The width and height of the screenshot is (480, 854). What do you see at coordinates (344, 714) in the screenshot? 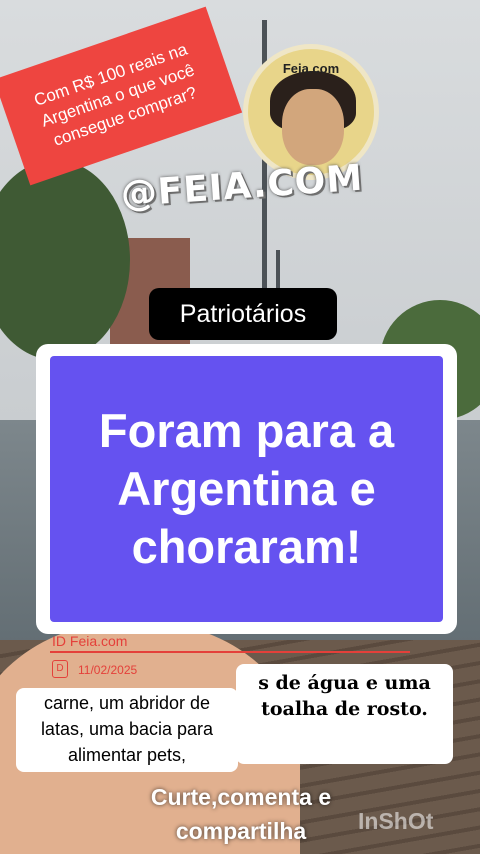
I see `caption-right: s de água e uma toalha de rosto.` at bounding box center [344, 714].